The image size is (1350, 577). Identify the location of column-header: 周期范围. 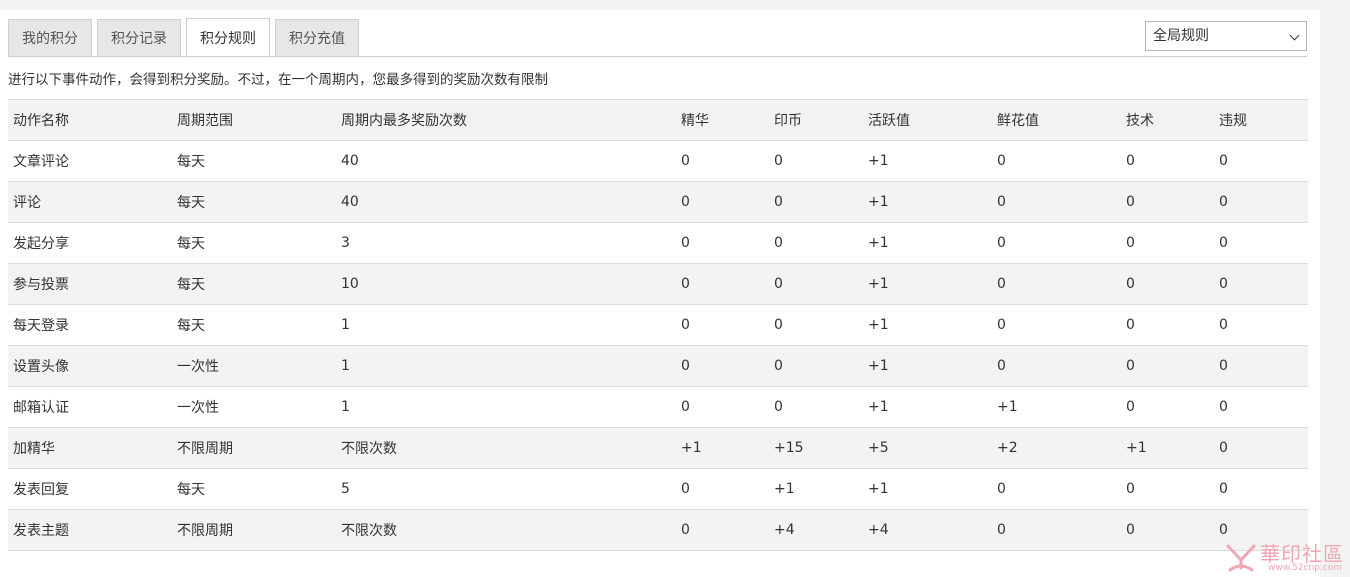
(254, 120).